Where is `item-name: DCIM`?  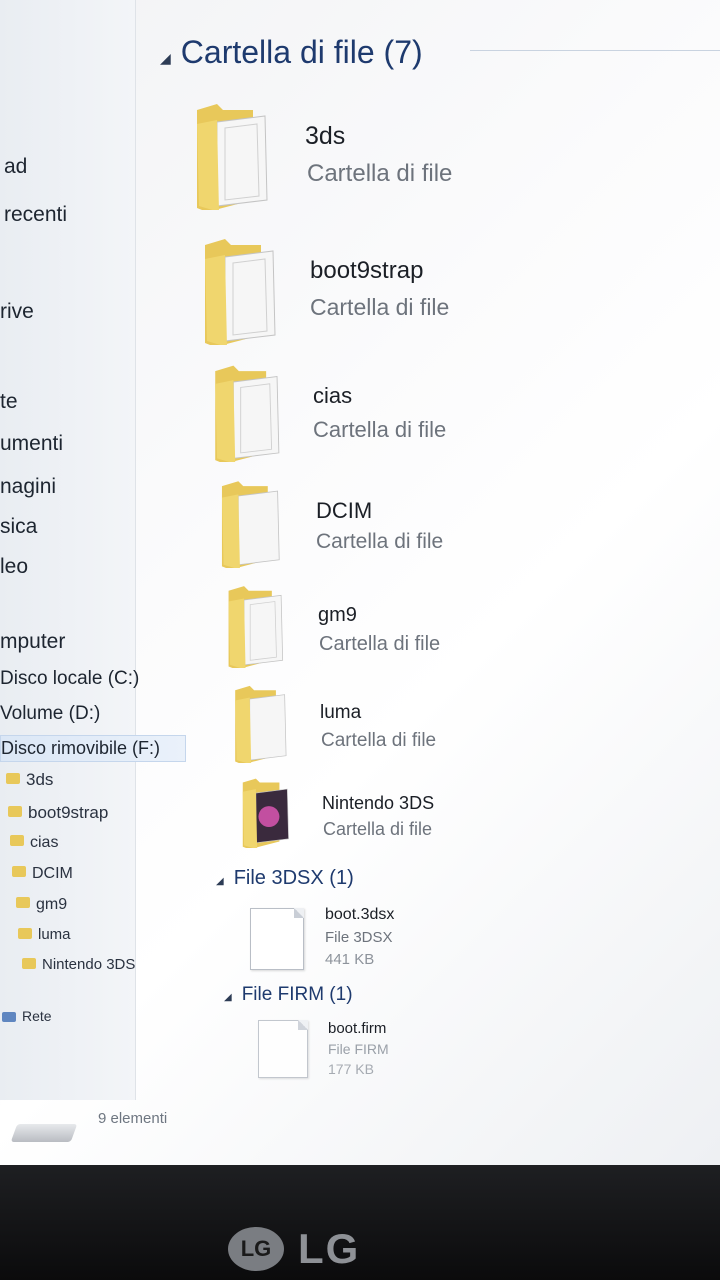
item-name: DCIM is located at coordinates (344, 510).